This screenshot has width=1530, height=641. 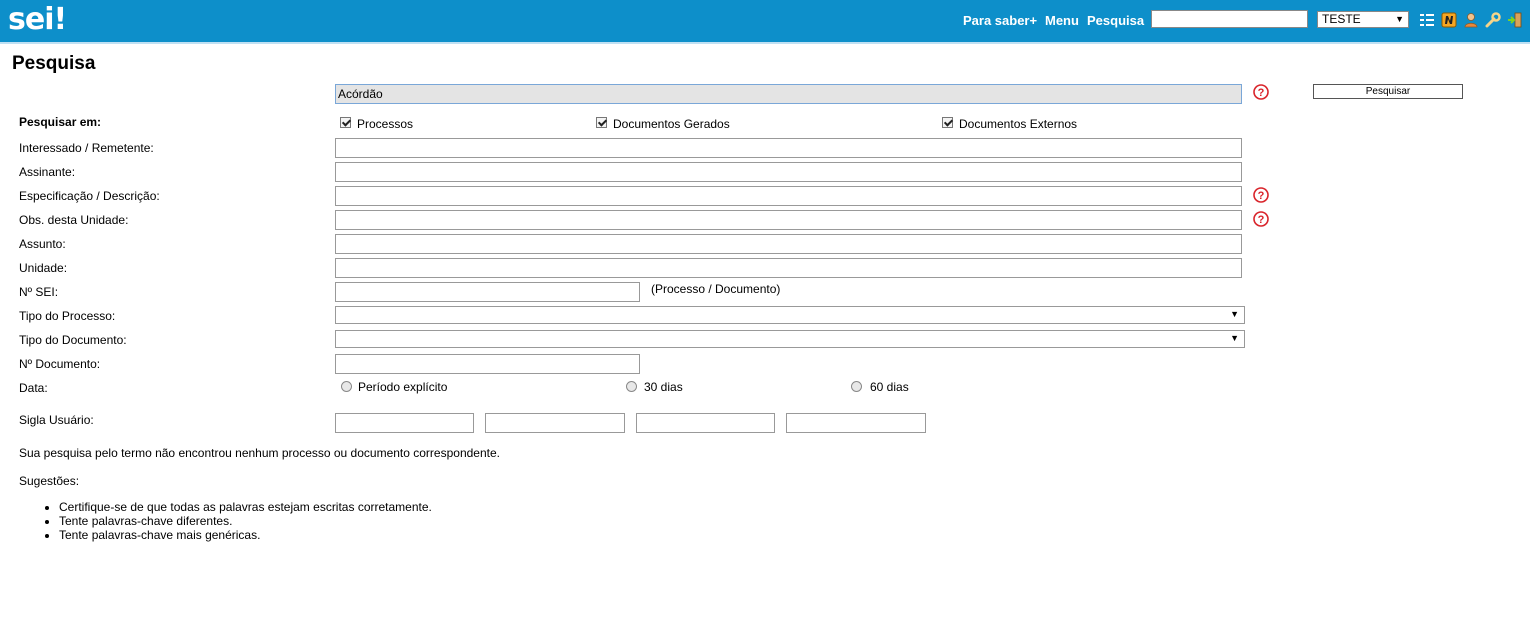 What do you see at coordinates (1115, 20) in the screenshot?
I see `nav-pesquisa: Pesquisa` at bounding box center [1115, 20].